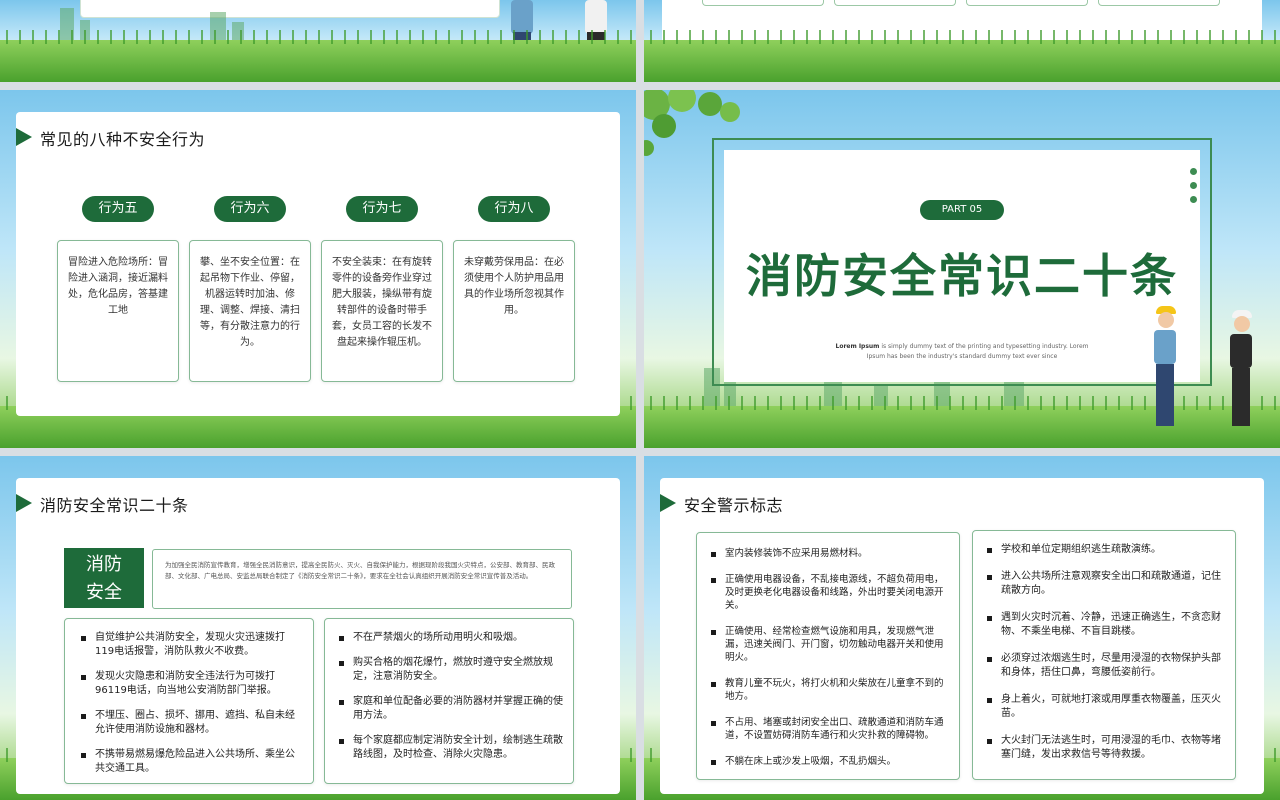  I want to click on list-item: 教育儿童不玩火，将打火机和火柴放在儿童拿不到的地方。, so click(829, 690).